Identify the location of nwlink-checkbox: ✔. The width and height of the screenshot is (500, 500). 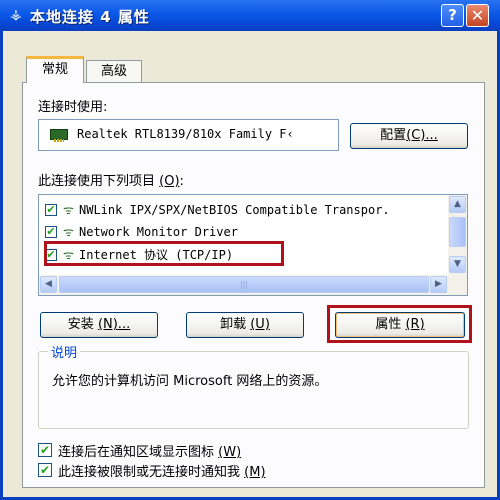
(51, 210).